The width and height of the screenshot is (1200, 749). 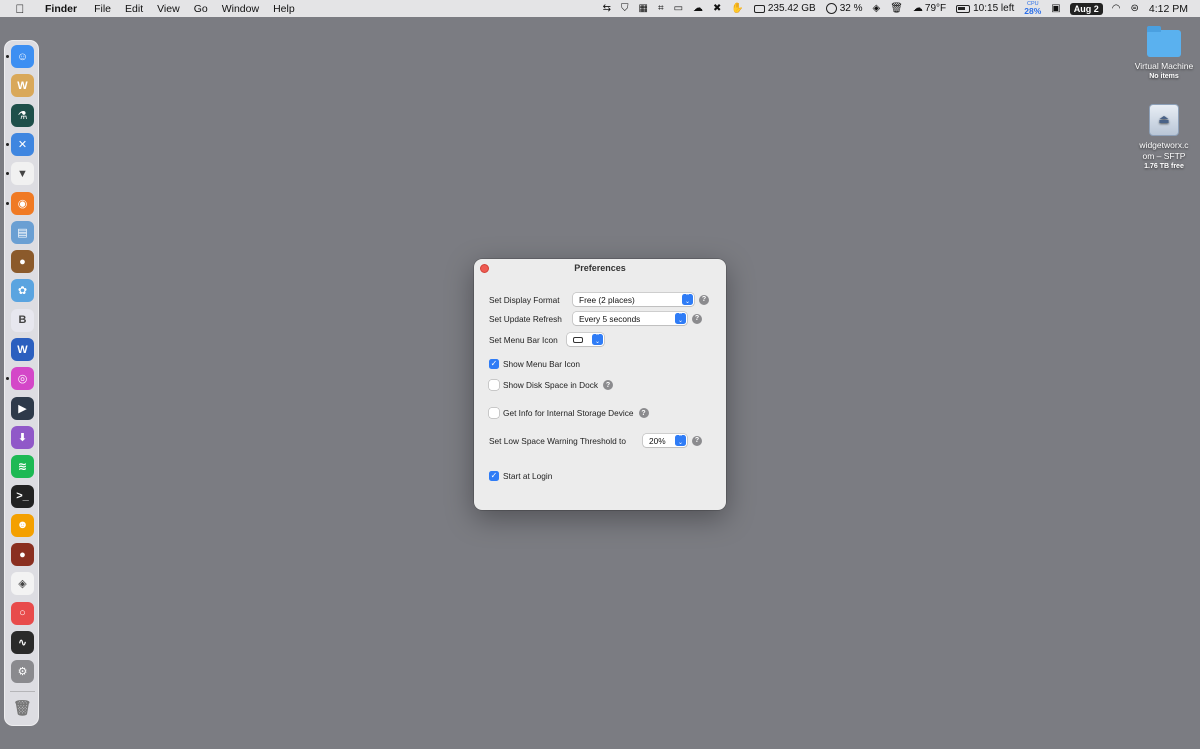 I want to click on dock-firefox-icon: ◉, so click(x=22, y=203).